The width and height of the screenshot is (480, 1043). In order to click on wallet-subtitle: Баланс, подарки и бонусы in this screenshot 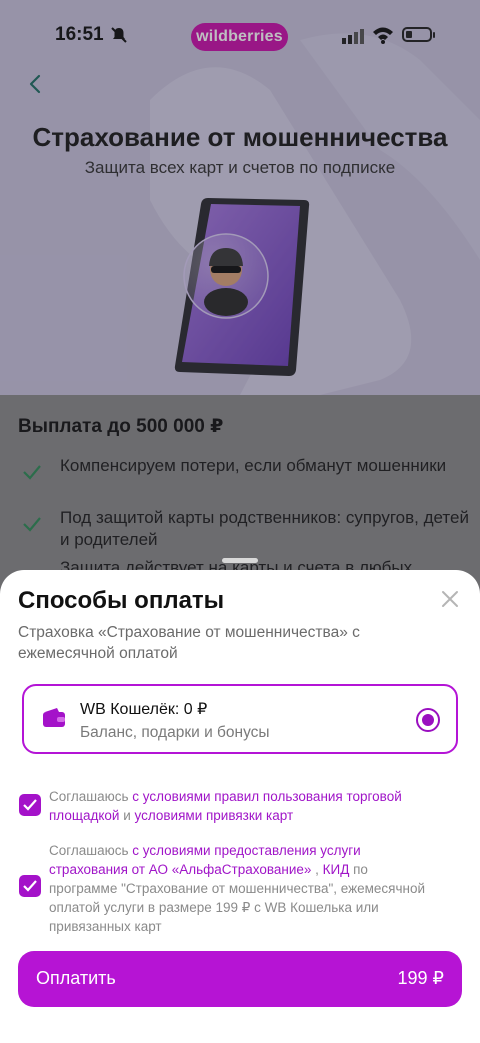, I will do `click(175, 732)`.